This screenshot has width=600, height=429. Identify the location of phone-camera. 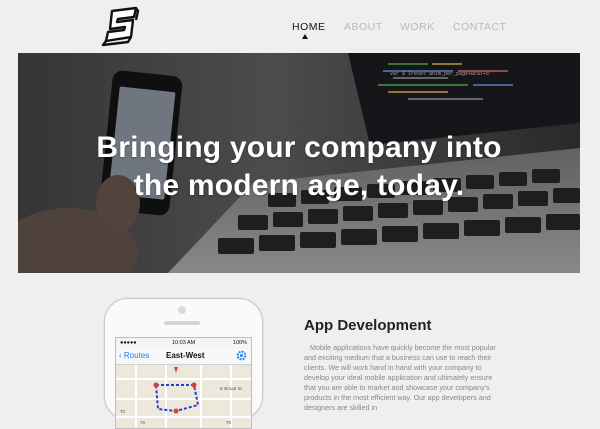
(182, 310).